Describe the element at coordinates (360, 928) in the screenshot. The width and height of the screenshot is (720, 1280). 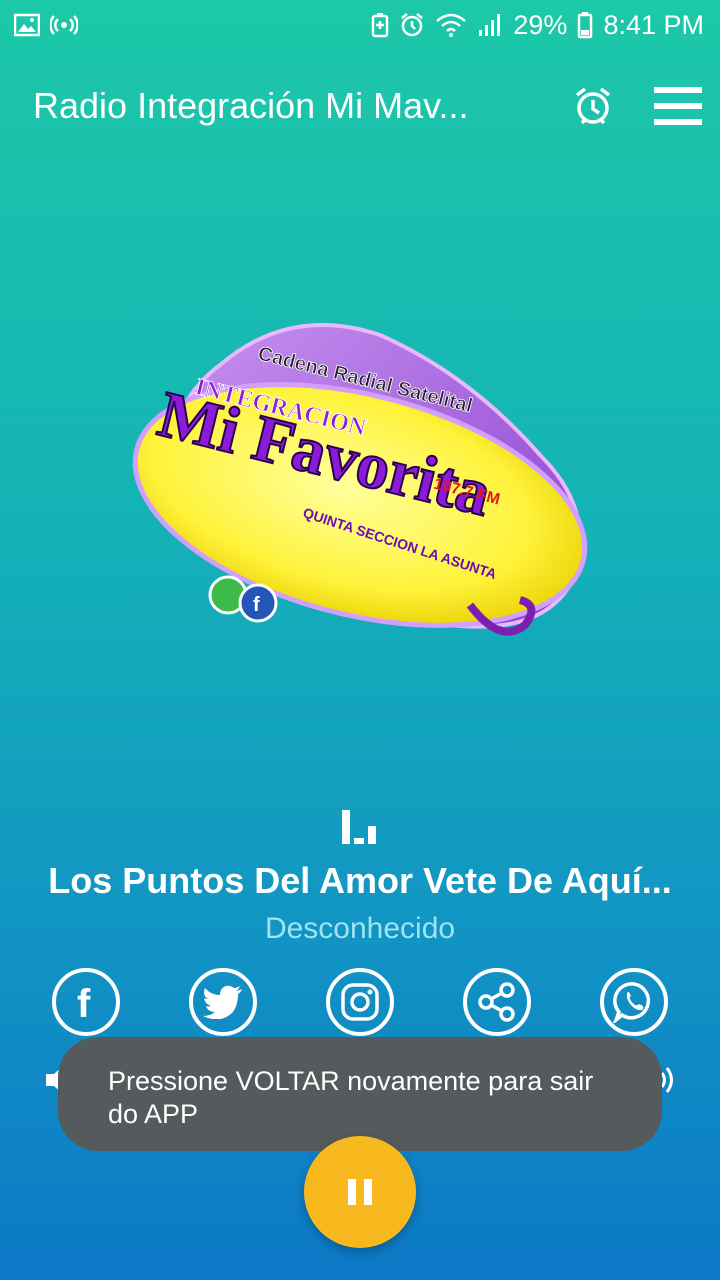
I see `artist-name: Desconhecido` at that location.